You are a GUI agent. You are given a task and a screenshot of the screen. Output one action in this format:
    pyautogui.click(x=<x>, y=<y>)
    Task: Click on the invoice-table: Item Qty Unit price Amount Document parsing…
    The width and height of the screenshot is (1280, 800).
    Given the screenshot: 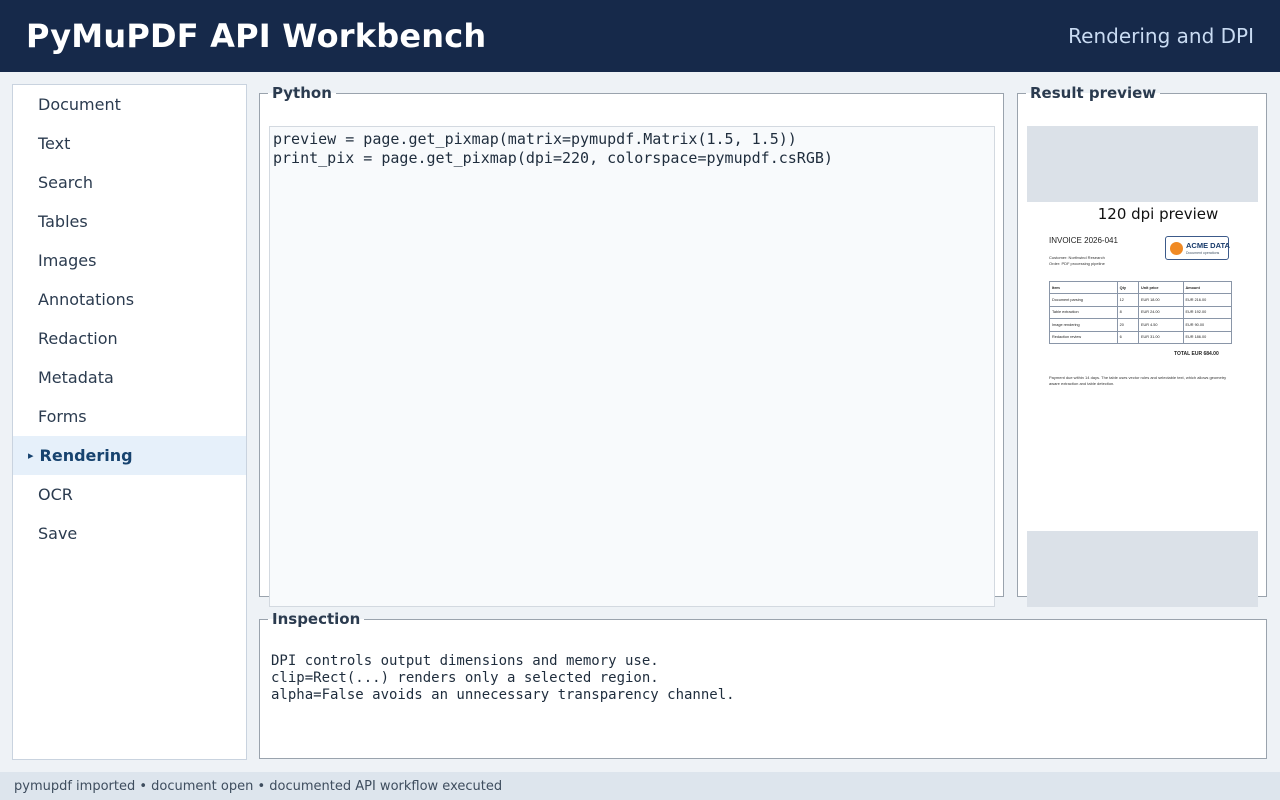 What is the action you would take?
    pyautogui.click(x=1140, y=312)
    